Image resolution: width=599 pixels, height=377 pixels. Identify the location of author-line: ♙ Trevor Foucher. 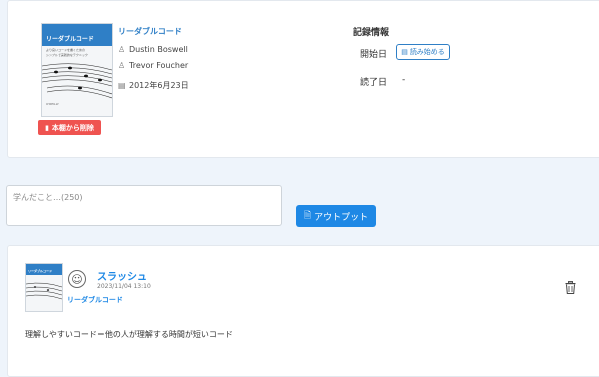
(153, 65).